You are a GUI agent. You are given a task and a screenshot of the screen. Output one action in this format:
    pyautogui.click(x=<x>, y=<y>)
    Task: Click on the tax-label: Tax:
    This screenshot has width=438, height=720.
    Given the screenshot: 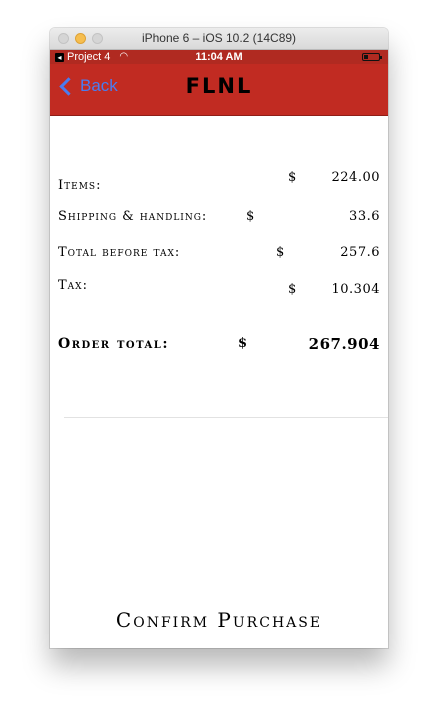 What is the action you would take?
    pyautogui.click(x=73, y=285)
    